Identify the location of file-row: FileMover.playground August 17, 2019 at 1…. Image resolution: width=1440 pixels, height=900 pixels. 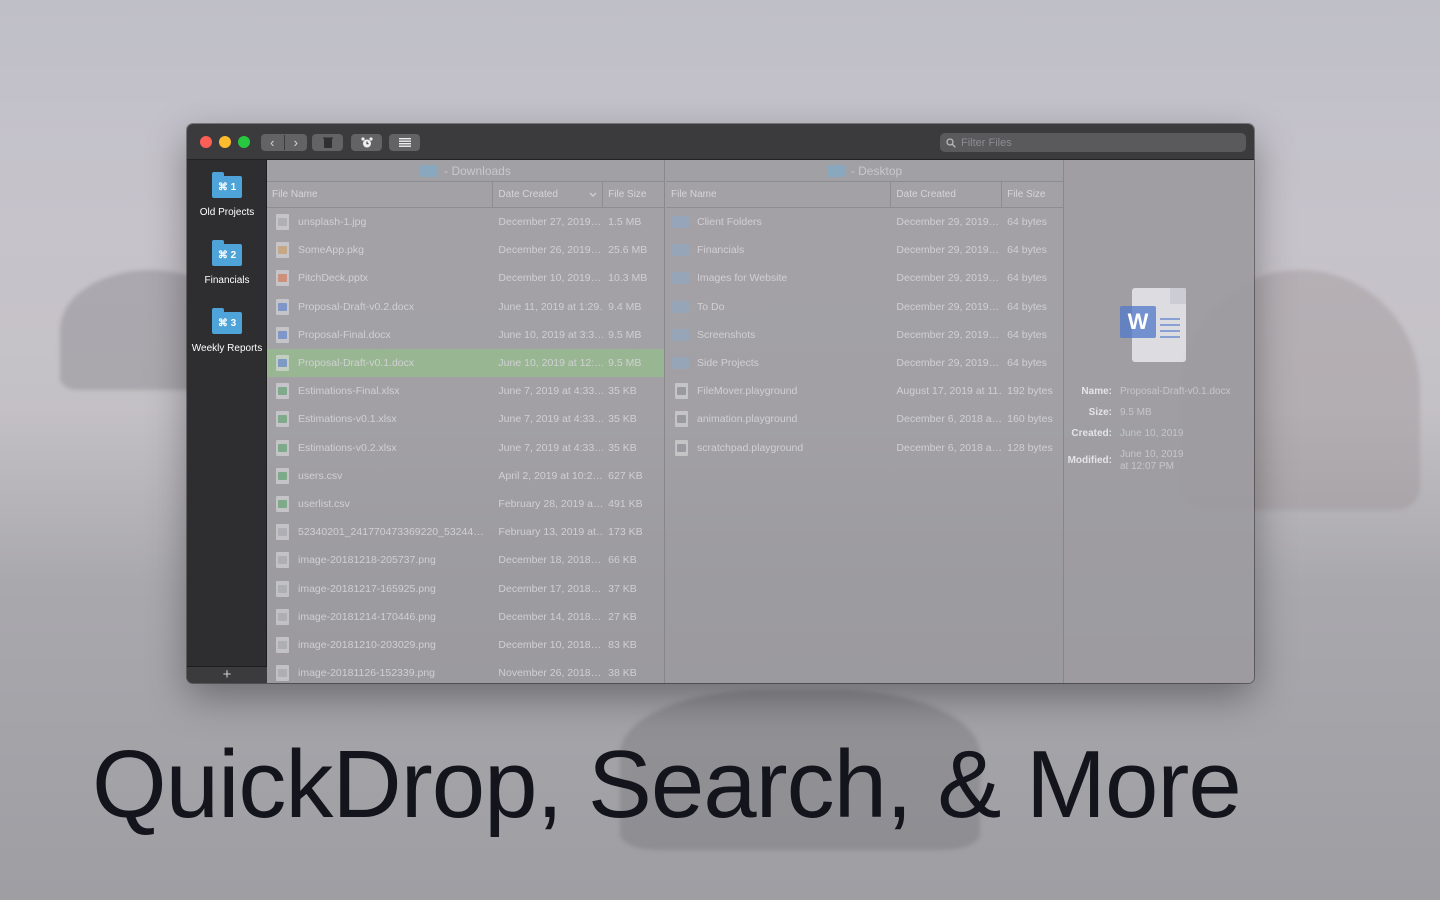
(864, 391).